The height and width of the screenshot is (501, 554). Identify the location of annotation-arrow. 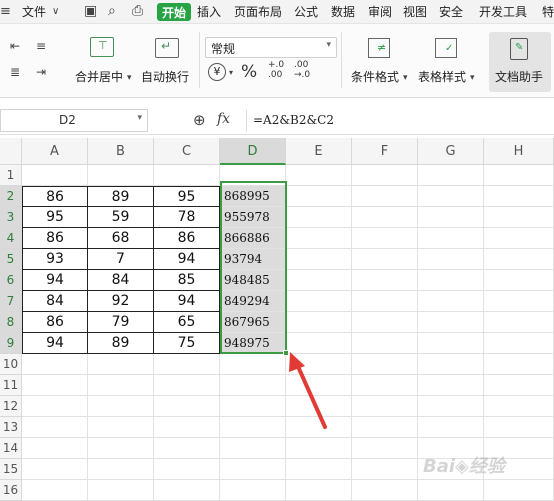
(308, 390).